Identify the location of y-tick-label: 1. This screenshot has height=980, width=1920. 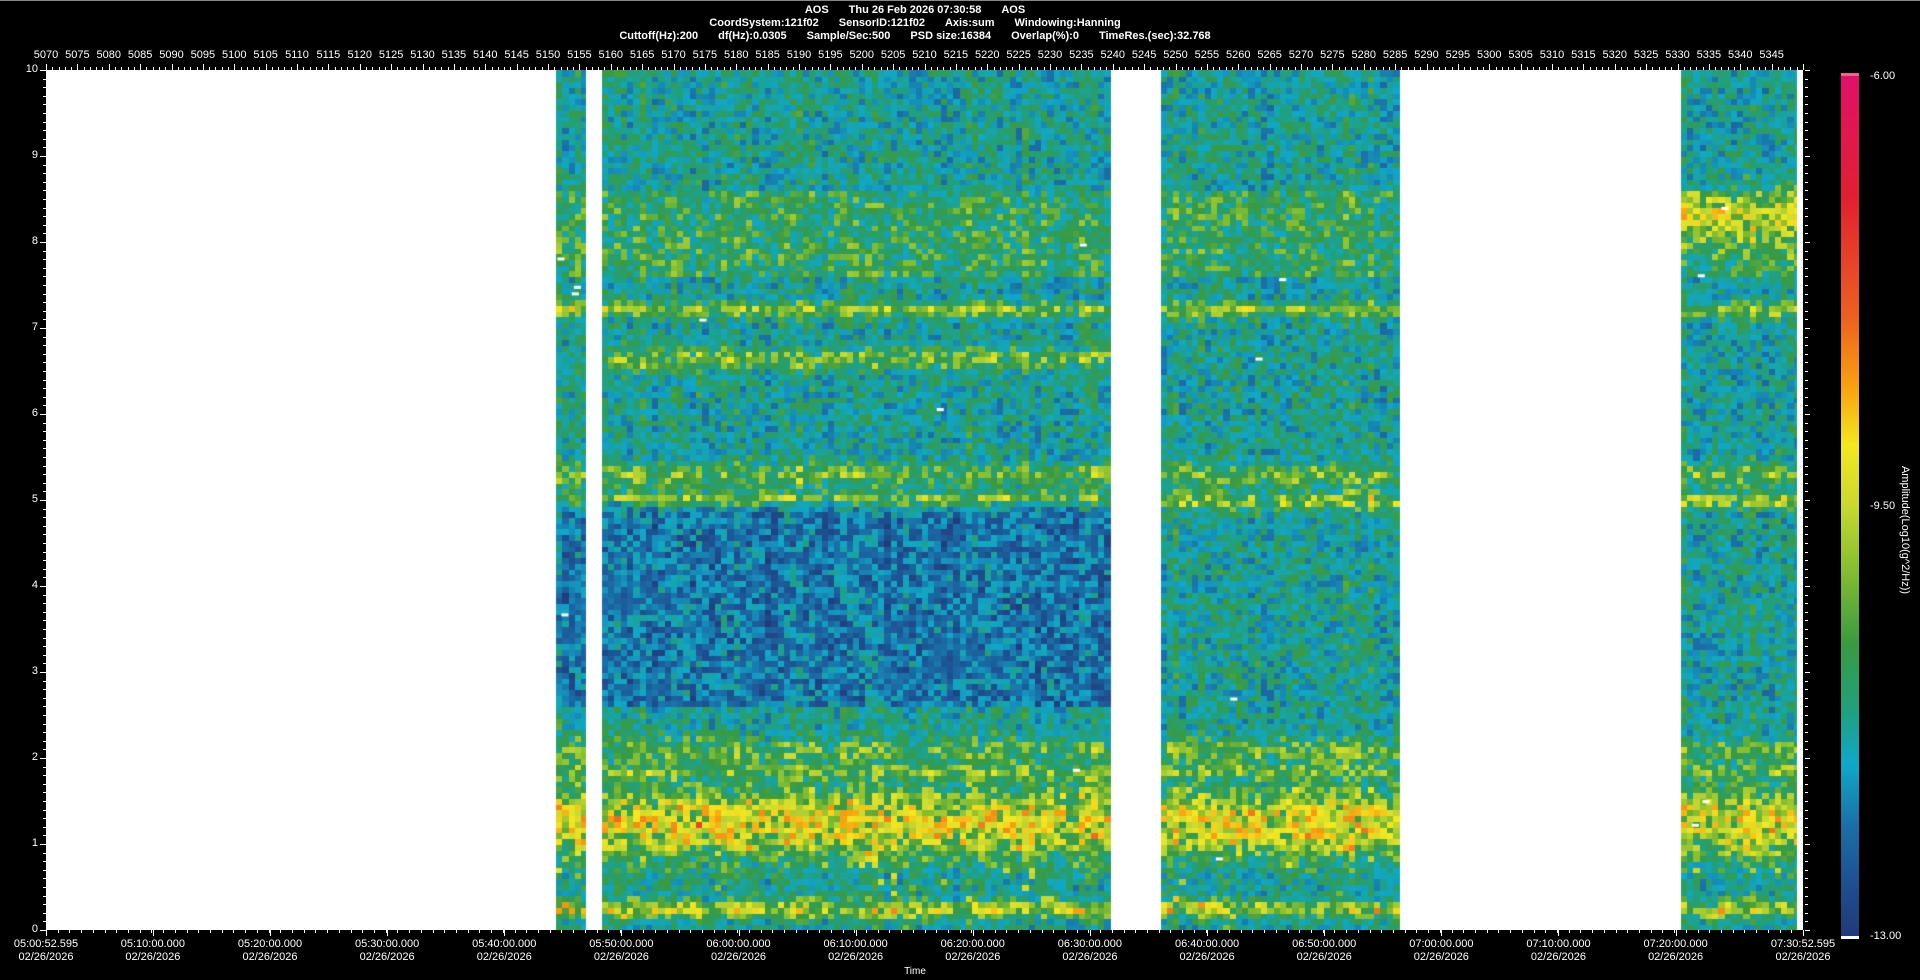
(34, 843).